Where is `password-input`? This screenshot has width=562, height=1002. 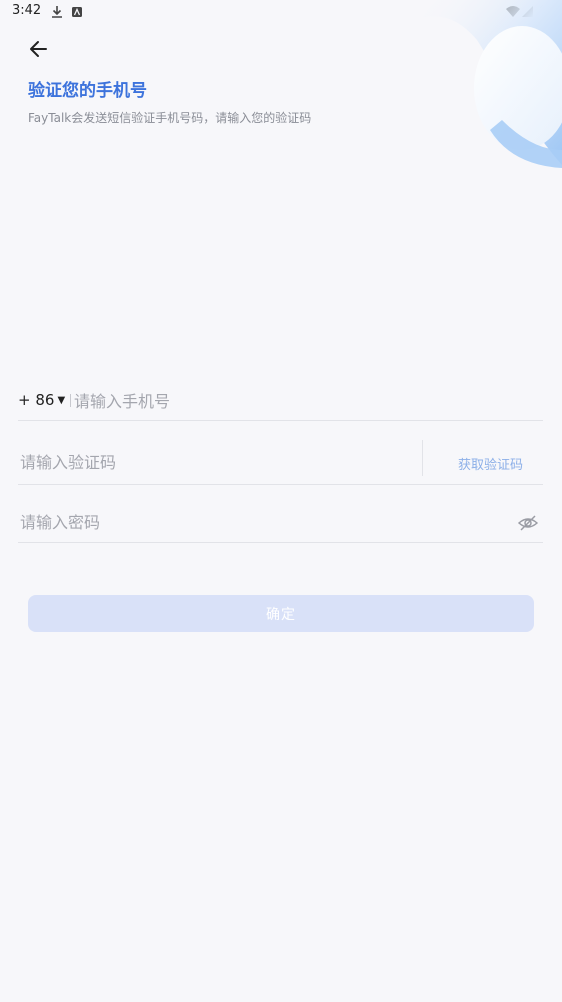 password-input is located at coordinates (250, 522).